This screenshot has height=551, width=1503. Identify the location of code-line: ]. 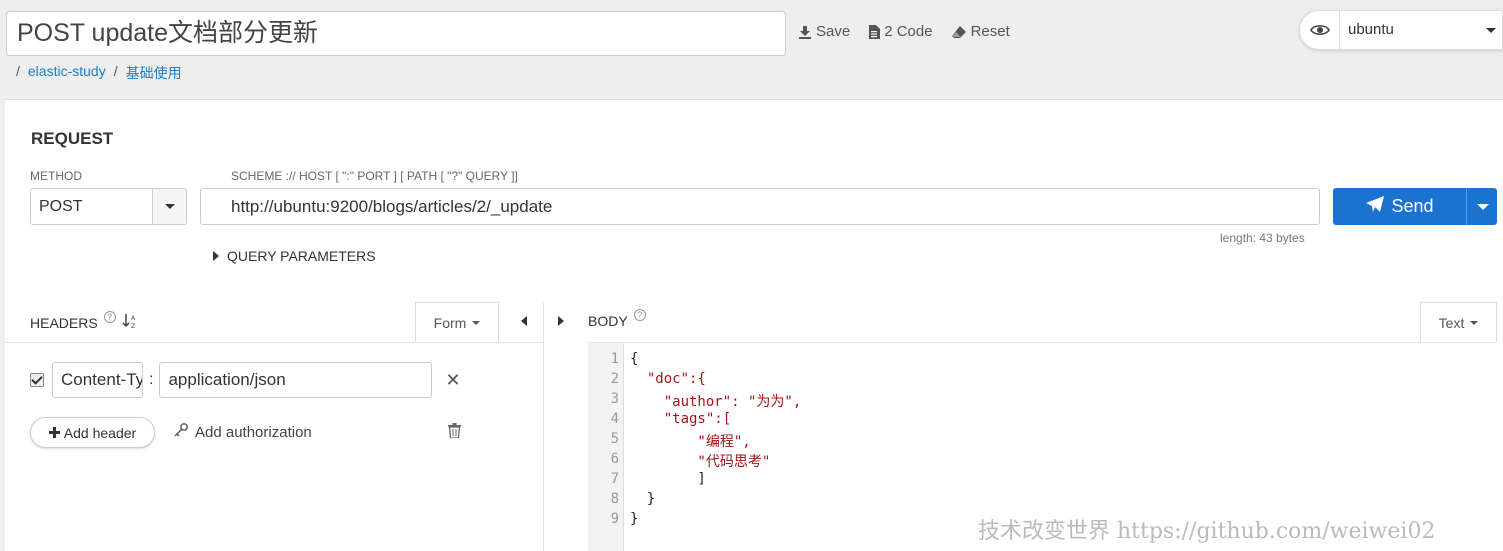
(668, 479).